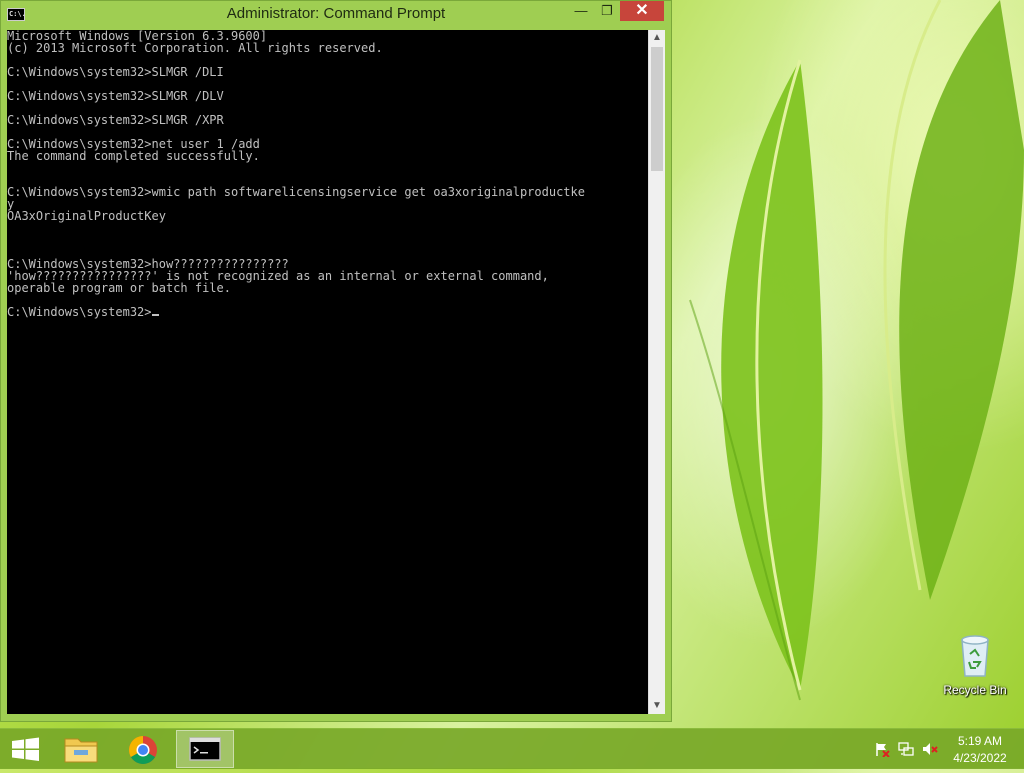 The image size is (1024, 773). I want to click on recycle-bin-shortcut: Recycle Bin, so click(975, 665).